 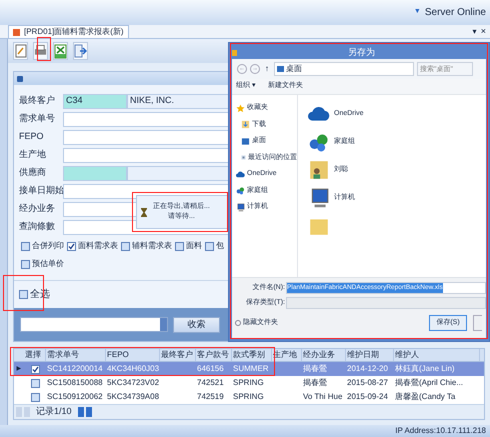 What do you see at coordinates (33, 173) in the screenshot?
I see `field-label: 供應商` at bounding box center [33, 173].